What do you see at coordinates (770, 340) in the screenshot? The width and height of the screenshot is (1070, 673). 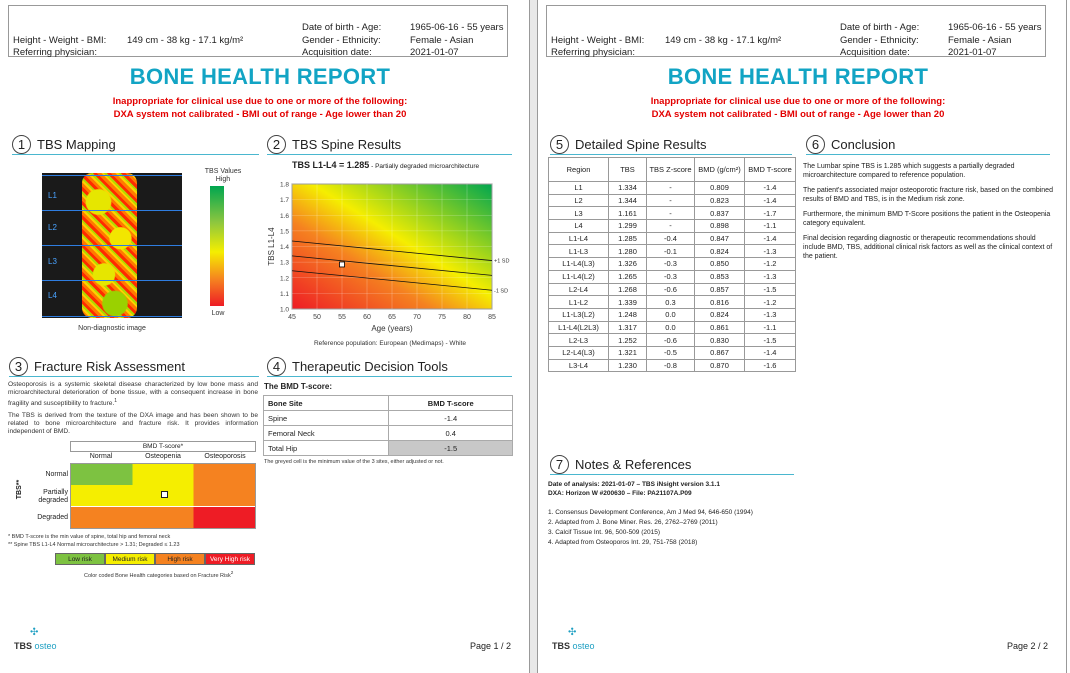 I see `table-cell: -1.5` at bounding box center [770, 340].